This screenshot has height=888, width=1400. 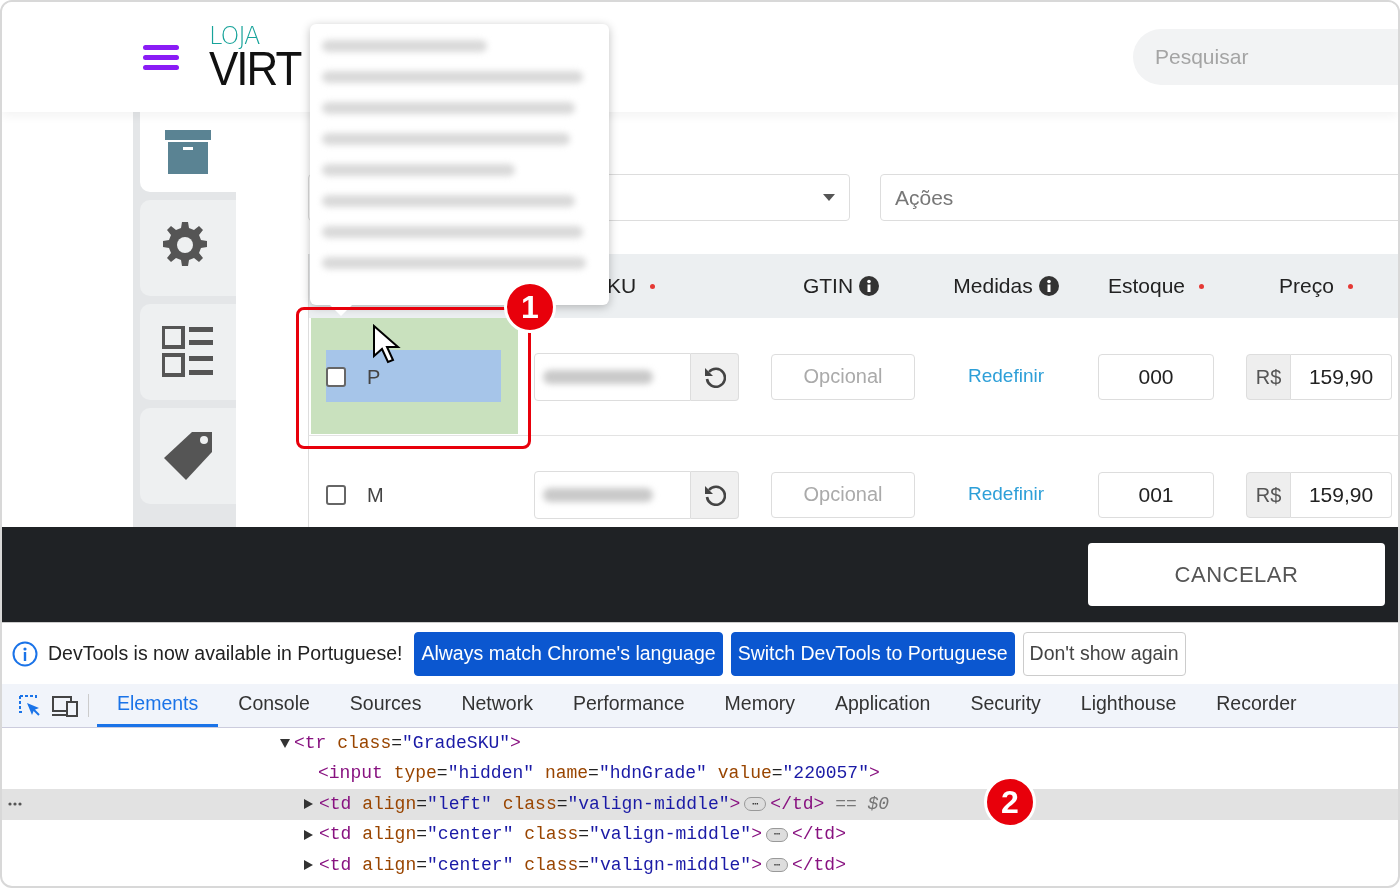 I want to click on dom-code-line: </td> == $0, so click(x=830, y=804).